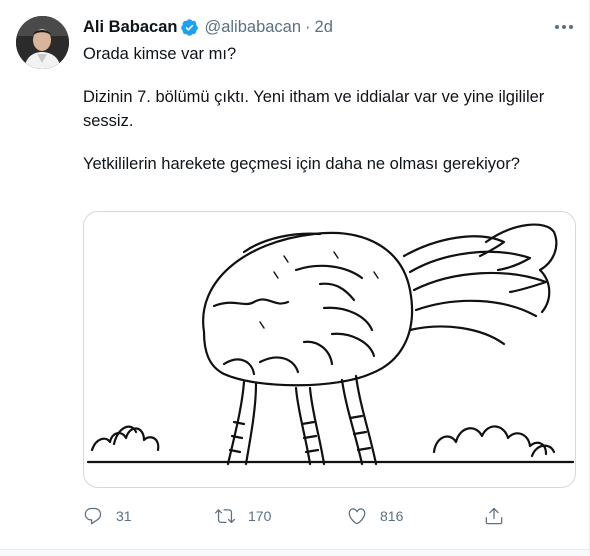 The height and width of the screenshot is (556, 590). What do you see at coordinates (375, 516) in the screenshot?
I see `like-button: 816` at bounding box center [375, 516].